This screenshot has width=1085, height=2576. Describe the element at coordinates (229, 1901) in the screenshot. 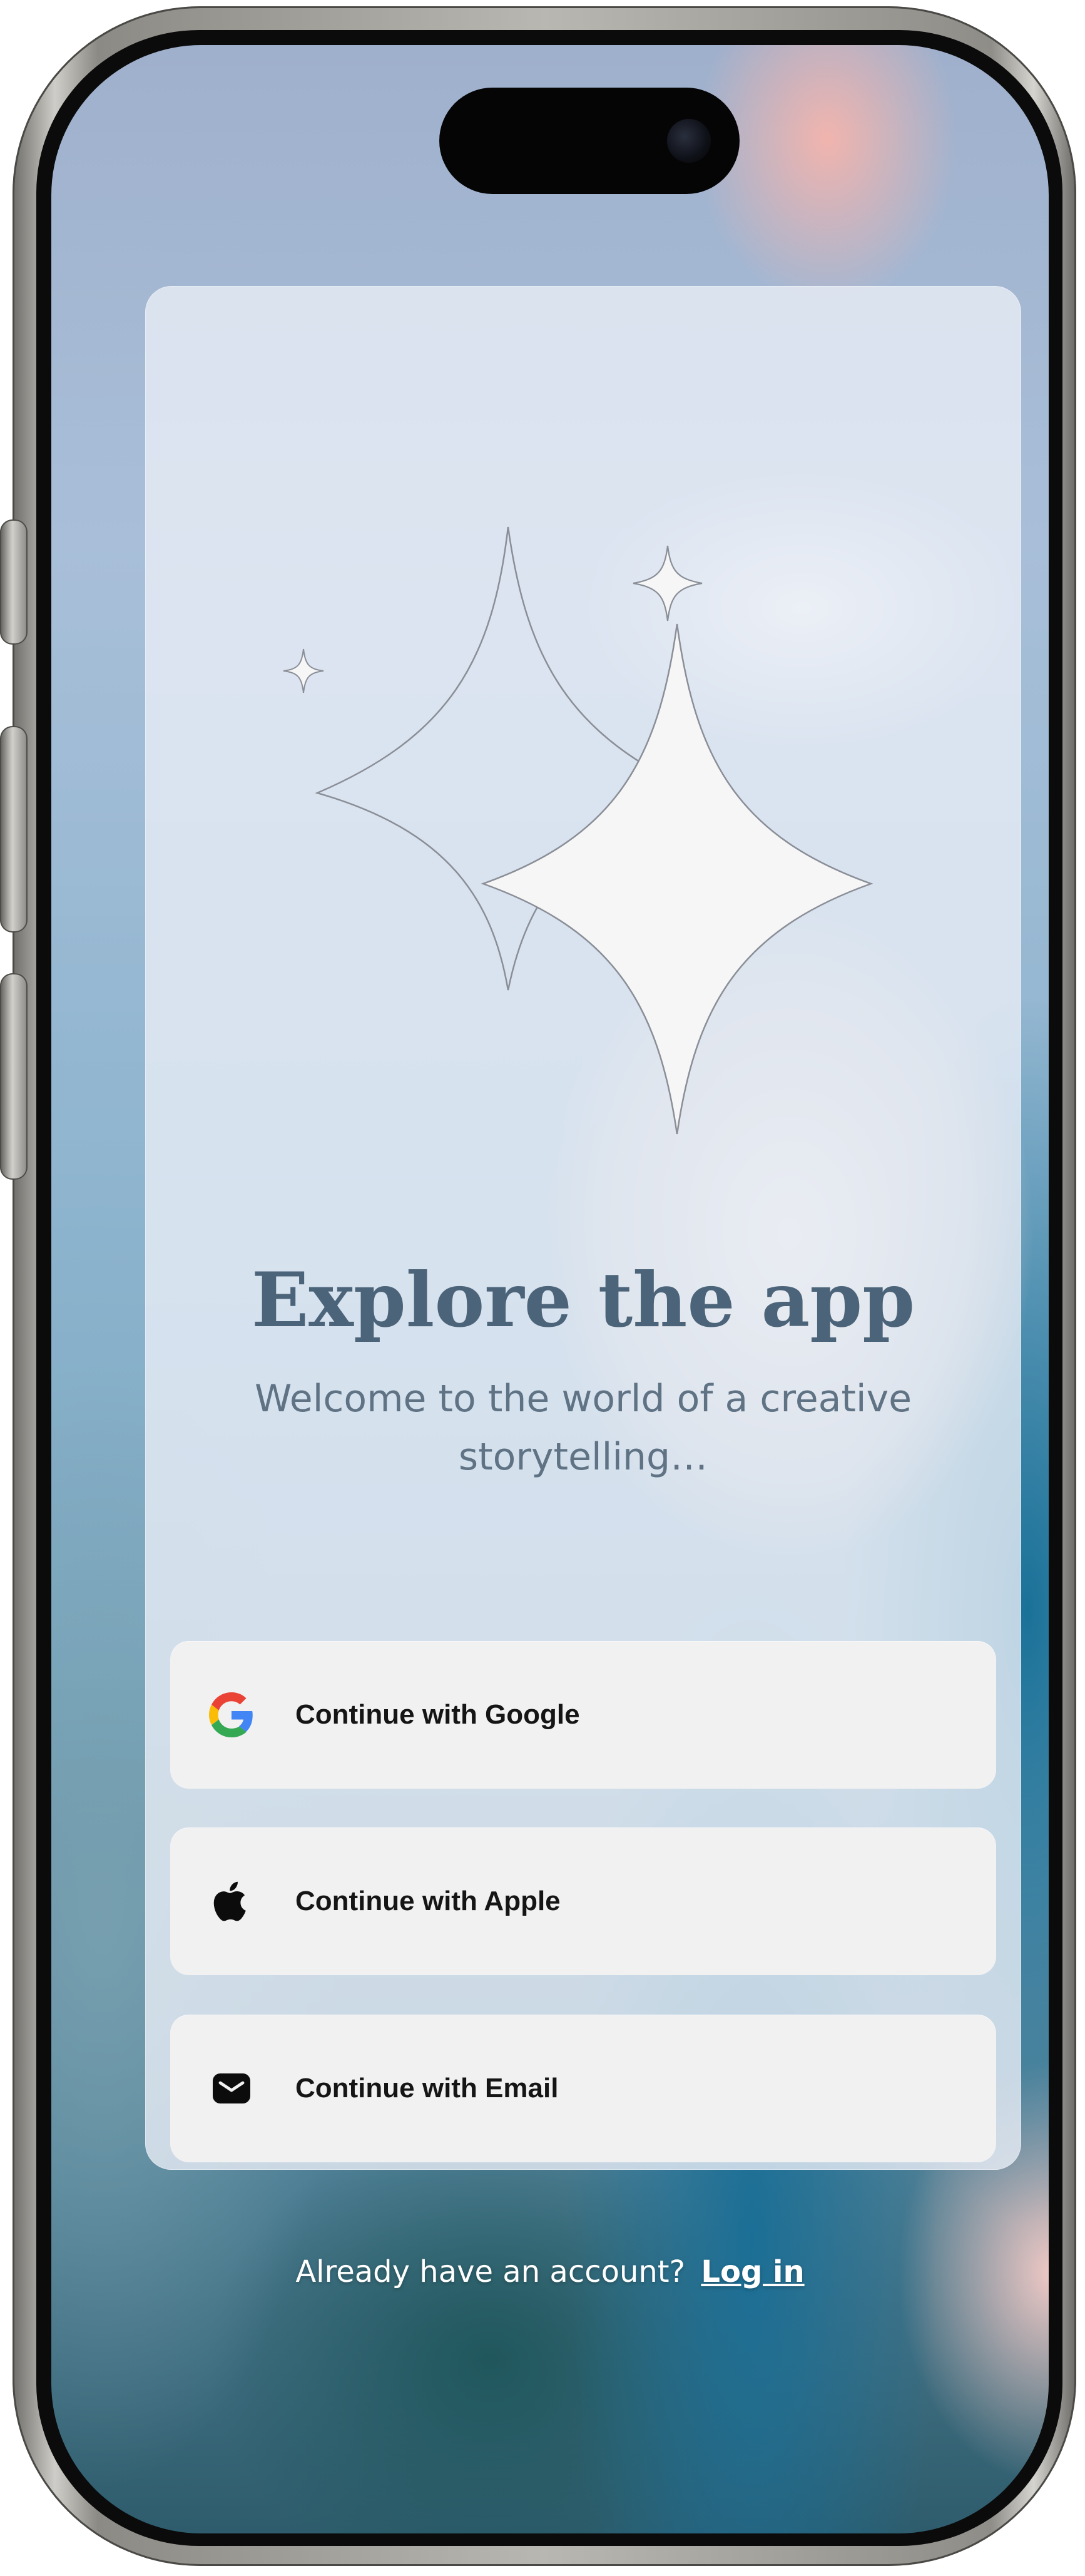

I see `apple-icon` at that location.